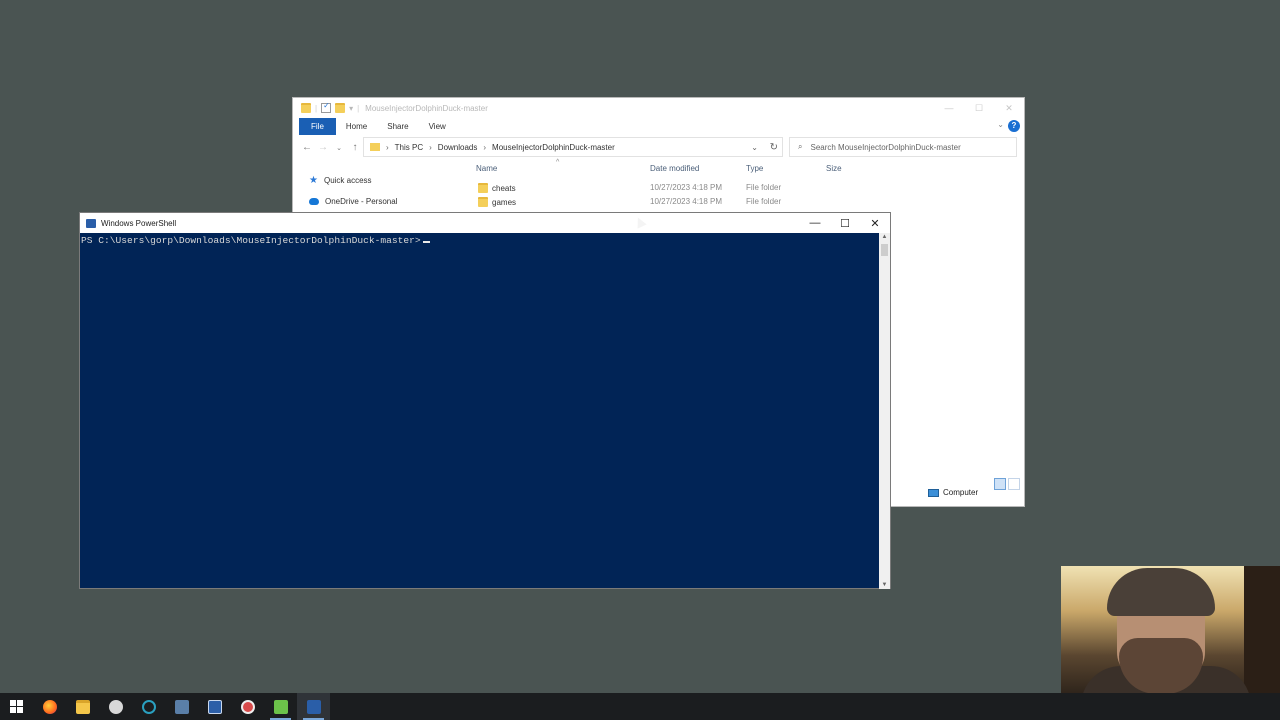 The image size is (1280, 720). What do you see at coordinates (361, 201) in the screenshot?
I see `sidebar-item-label: OneDrive - Personal` at bounding box center [361, 201].